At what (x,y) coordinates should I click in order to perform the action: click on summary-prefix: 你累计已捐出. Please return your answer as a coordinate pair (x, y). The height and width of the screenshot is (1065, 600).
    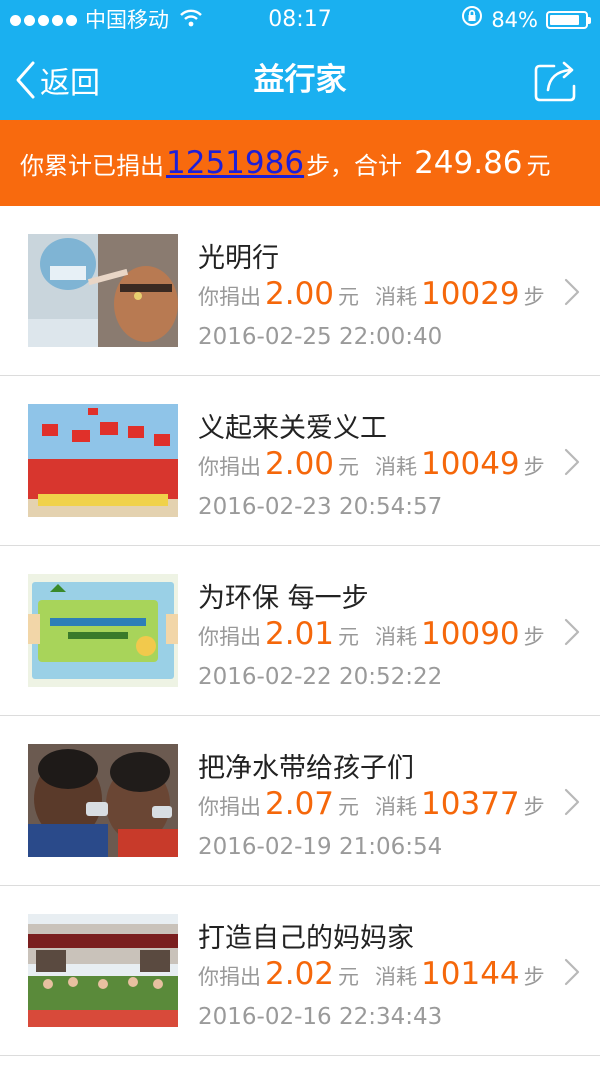
    Looking at the image, I should click on (92, 165).